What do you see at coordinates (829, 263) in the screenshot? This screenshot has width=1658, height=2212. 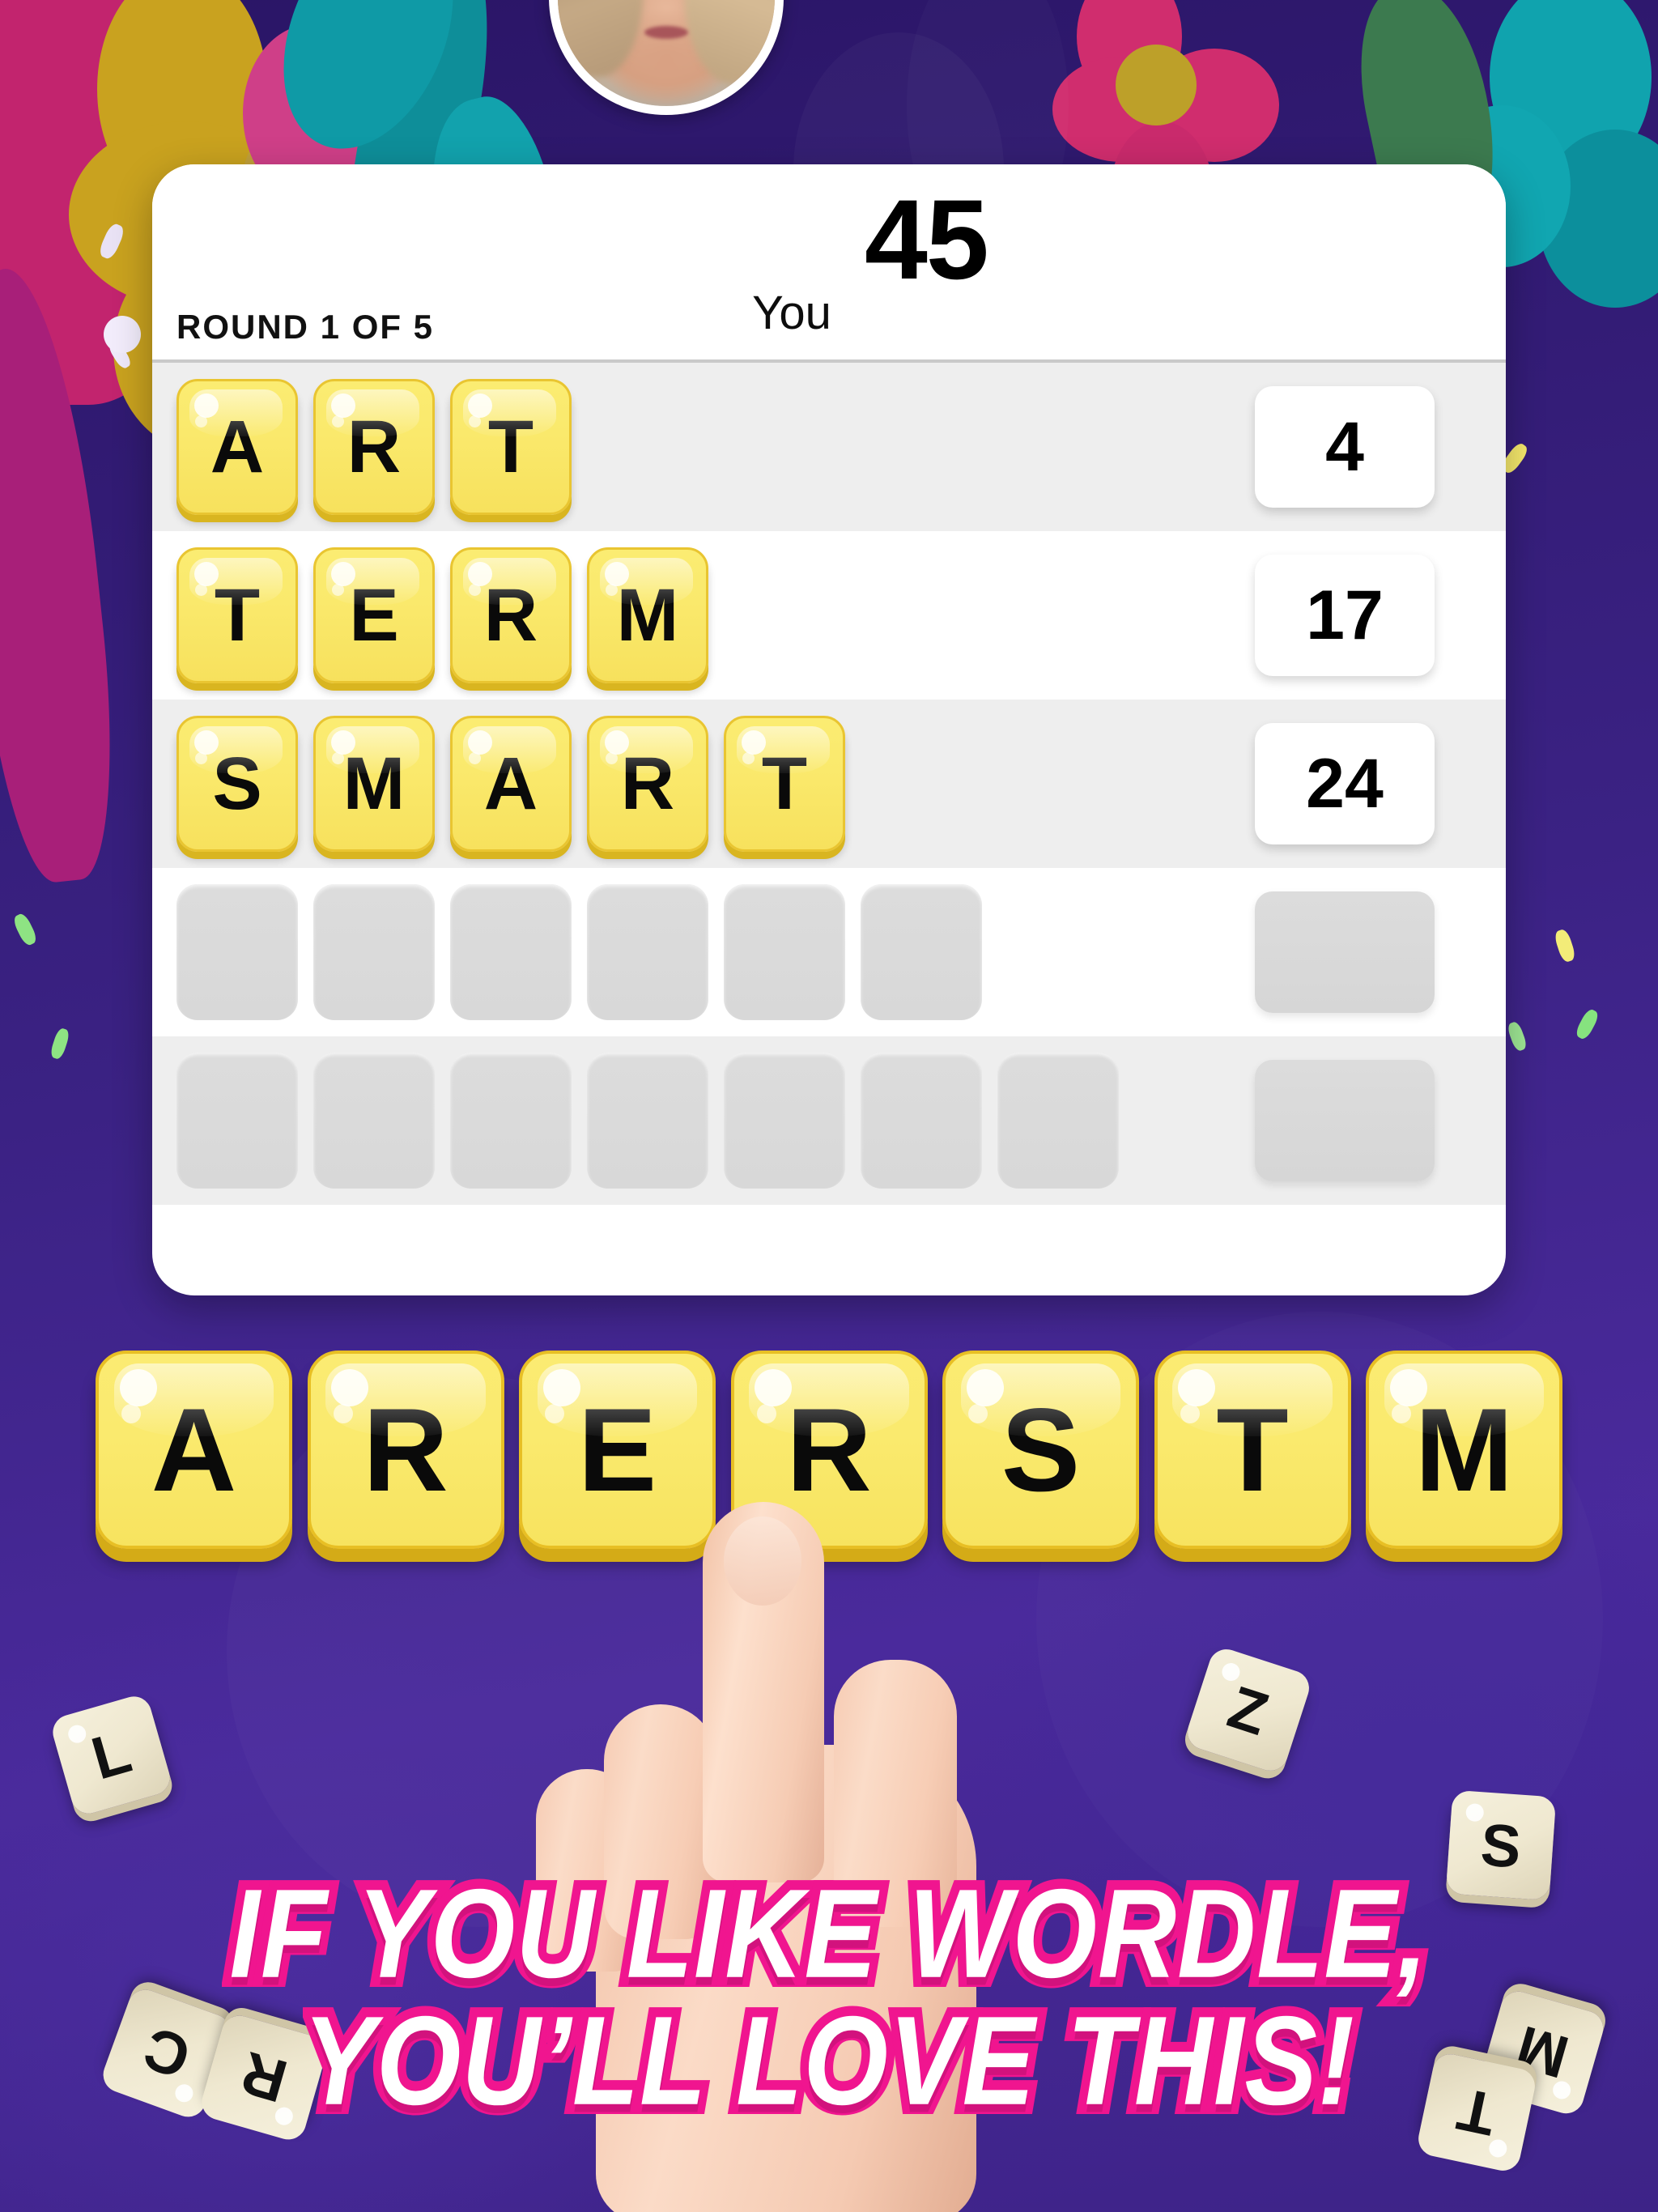 I see `card-header: ROUND 1 OF 5 You 45` at bounding box center [829, 263].